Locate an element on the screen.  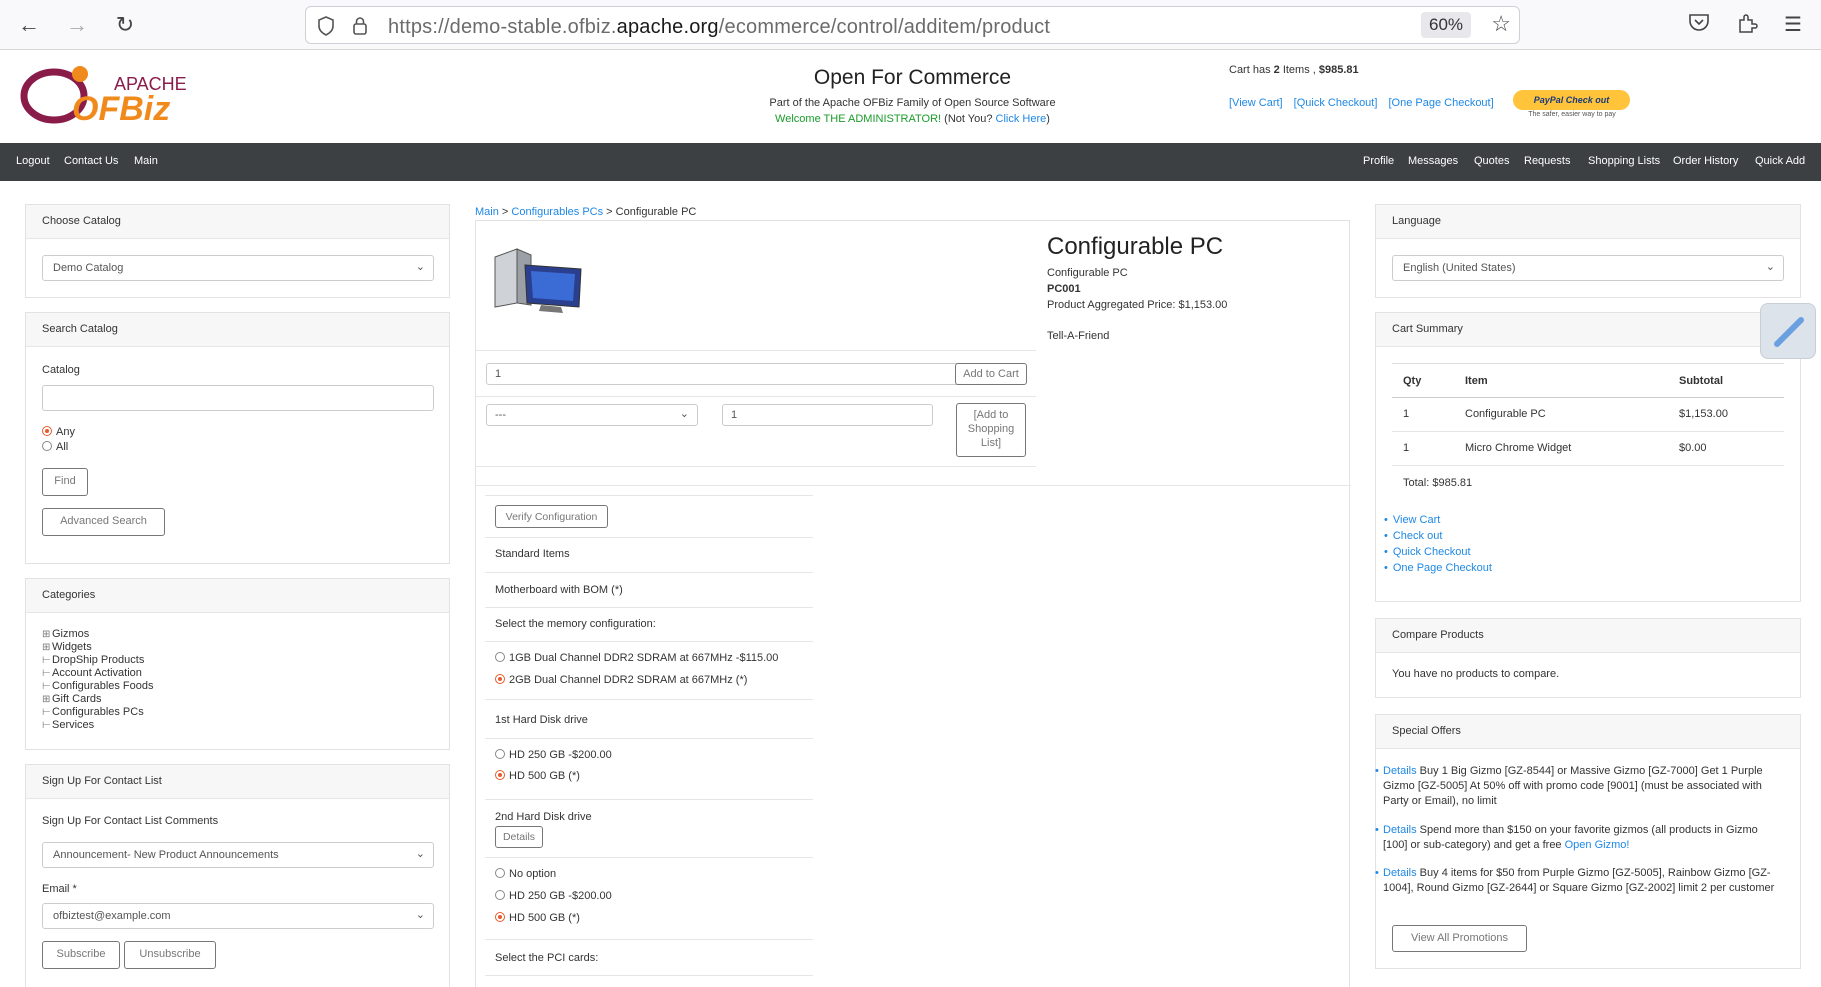
verify-configuration-button: Verify Configuration is located at coordinates (551, 516).